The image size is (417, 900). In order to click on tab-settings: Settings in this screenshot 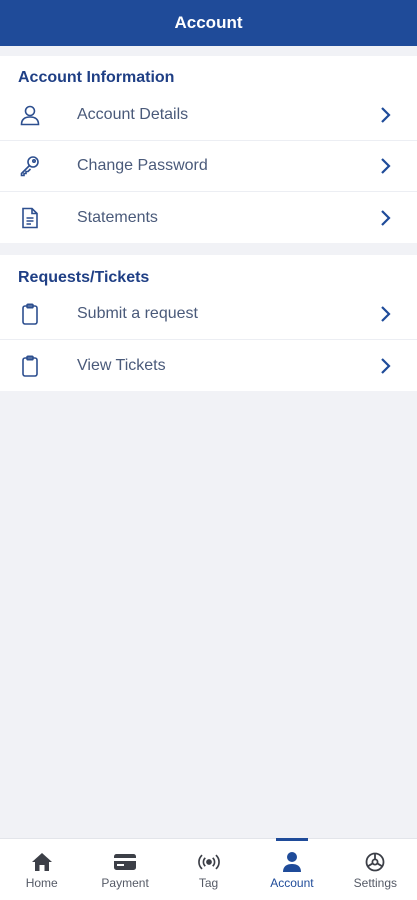, I will do `click(375, 869)`.